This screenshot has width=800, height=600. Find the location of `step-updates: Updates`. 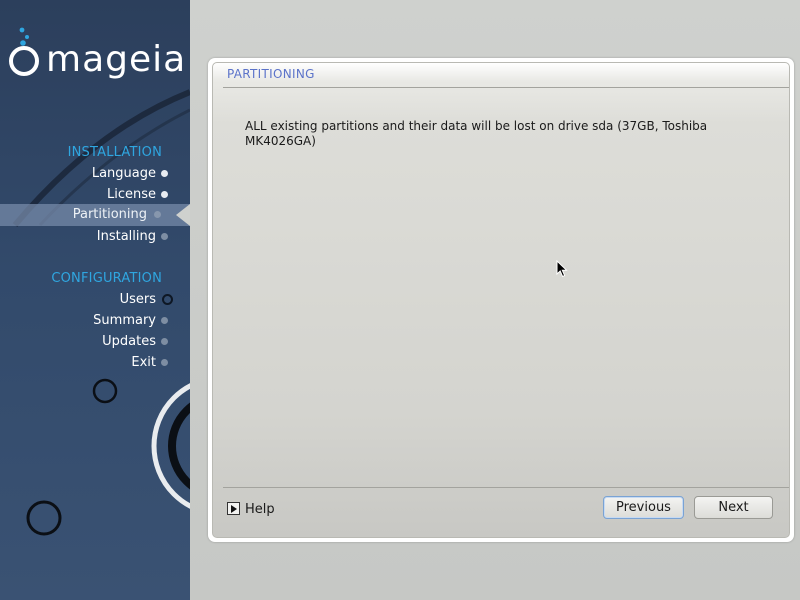

step-updates: Updates is located at coordinates (84, 341).